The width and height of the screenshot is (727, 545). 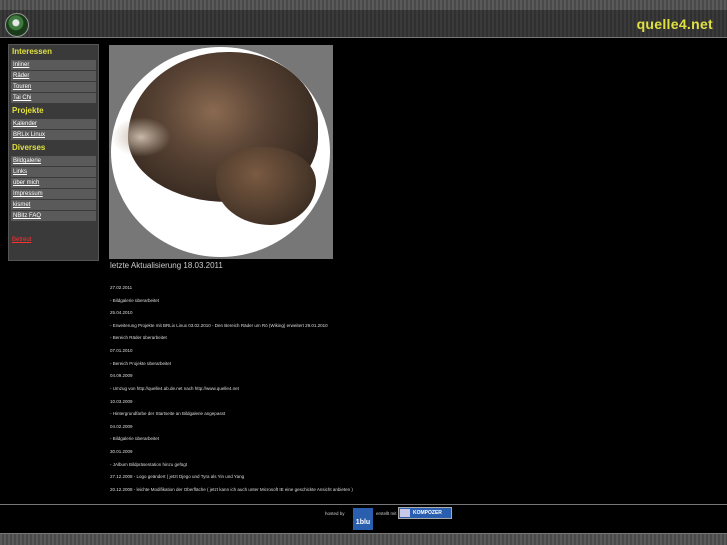 What do you see at coordinates (386, 513) in the screenshot?
I see `created-with-label: erstellt mit` at bounding box center [386, 513].